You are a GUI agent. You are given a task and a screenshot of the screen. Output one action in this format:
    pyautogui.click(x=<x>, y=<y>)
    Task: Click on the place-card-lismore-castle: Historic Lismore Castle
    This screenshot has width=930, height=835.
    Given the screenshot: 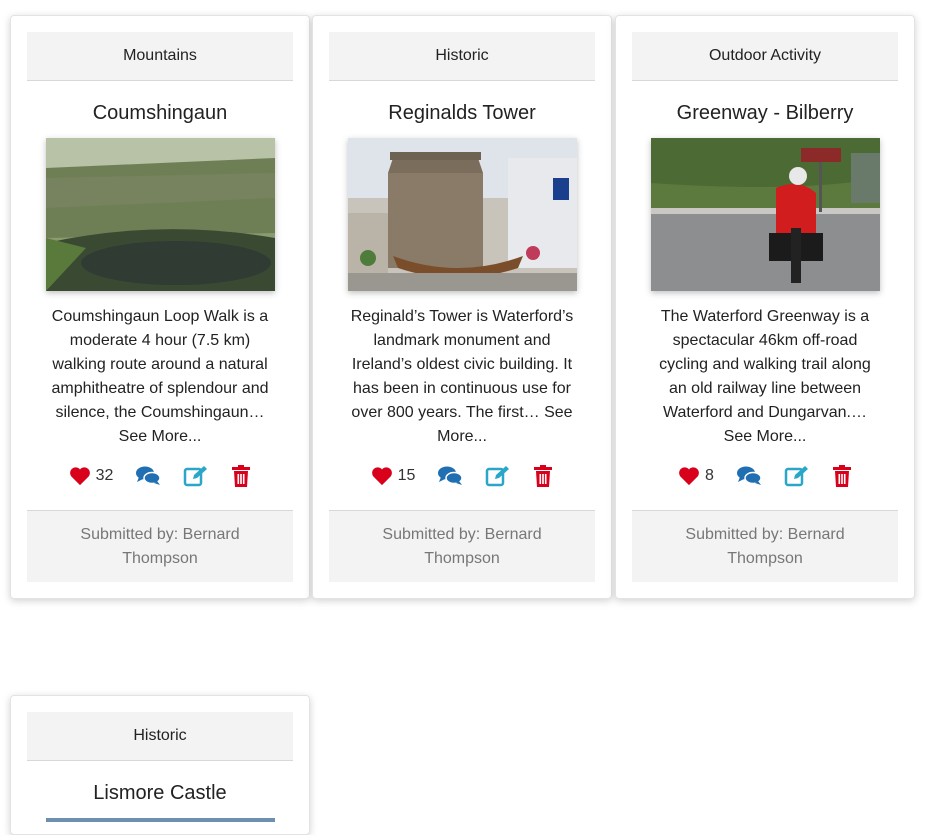 What is the action you would take?
    pyautogui.click(x=160, y=765)
    